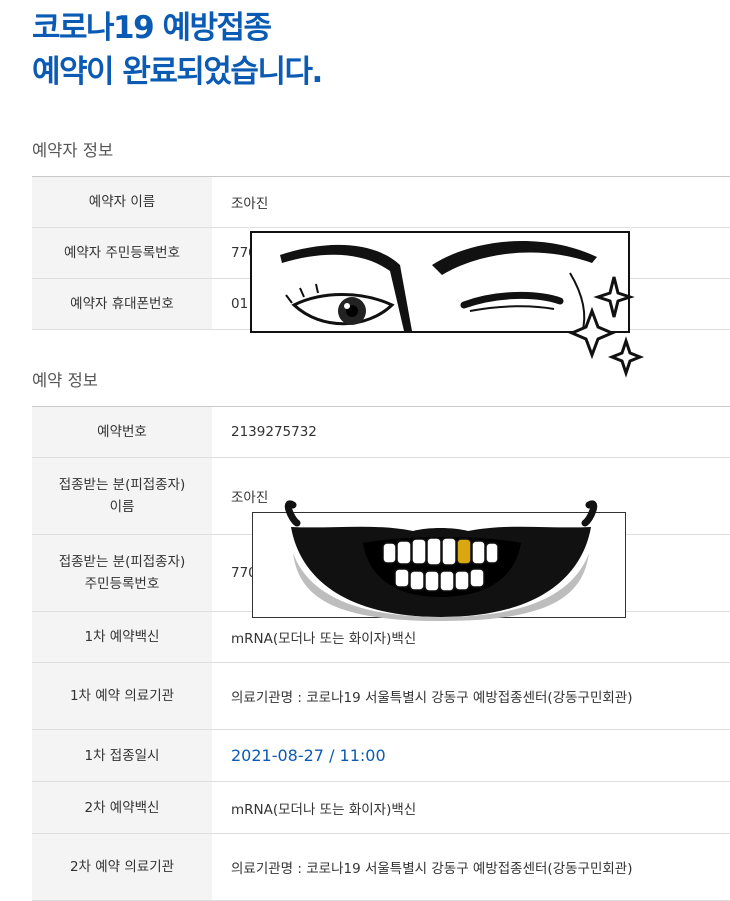  I want to click on vaccination-datetime: 2021-08-27 / 11:00, so click(471, 755).